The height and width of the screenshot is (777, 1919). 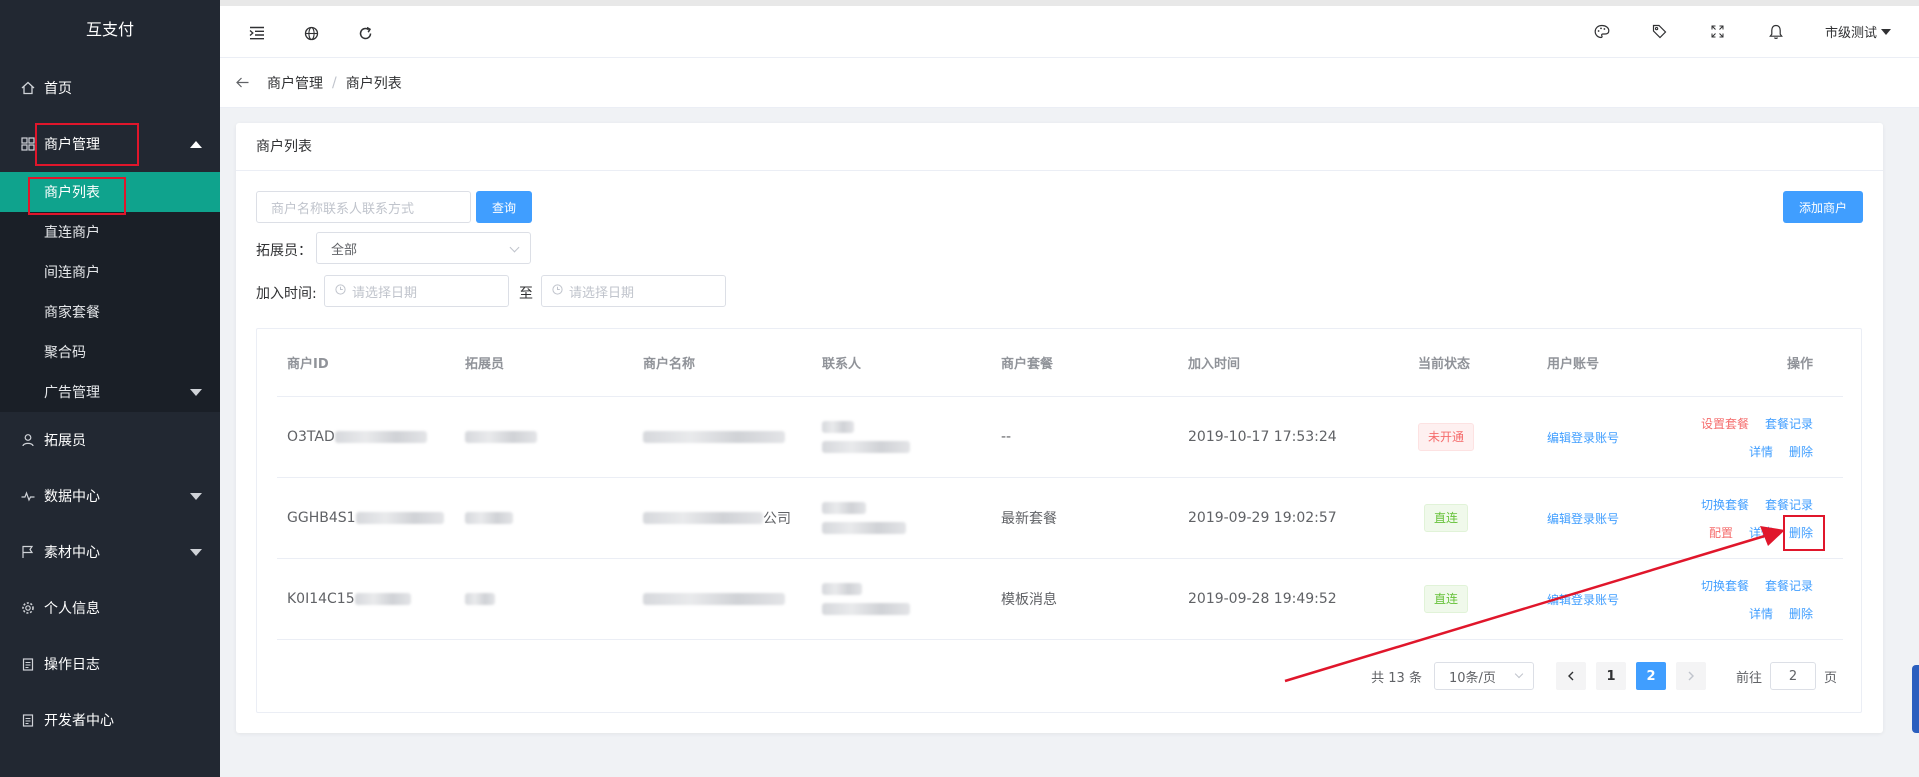 What do you see at coordinates (1830, 678) in the screenshot?
I see `goto-suffix: 页` at bounding box center [1830, 678].